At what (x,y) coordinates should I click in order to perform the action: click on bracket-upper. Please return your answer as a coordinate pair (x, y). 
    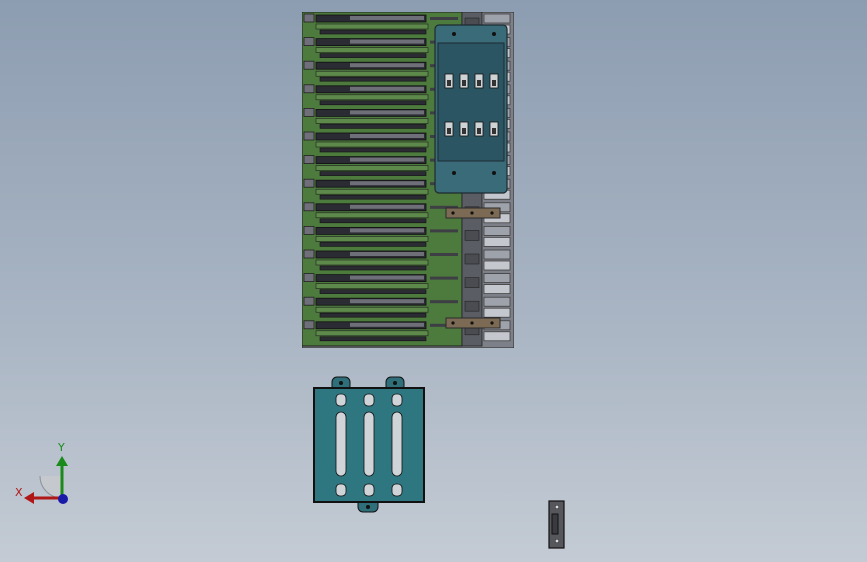
    Looking at the image, I should click on (473, 213).